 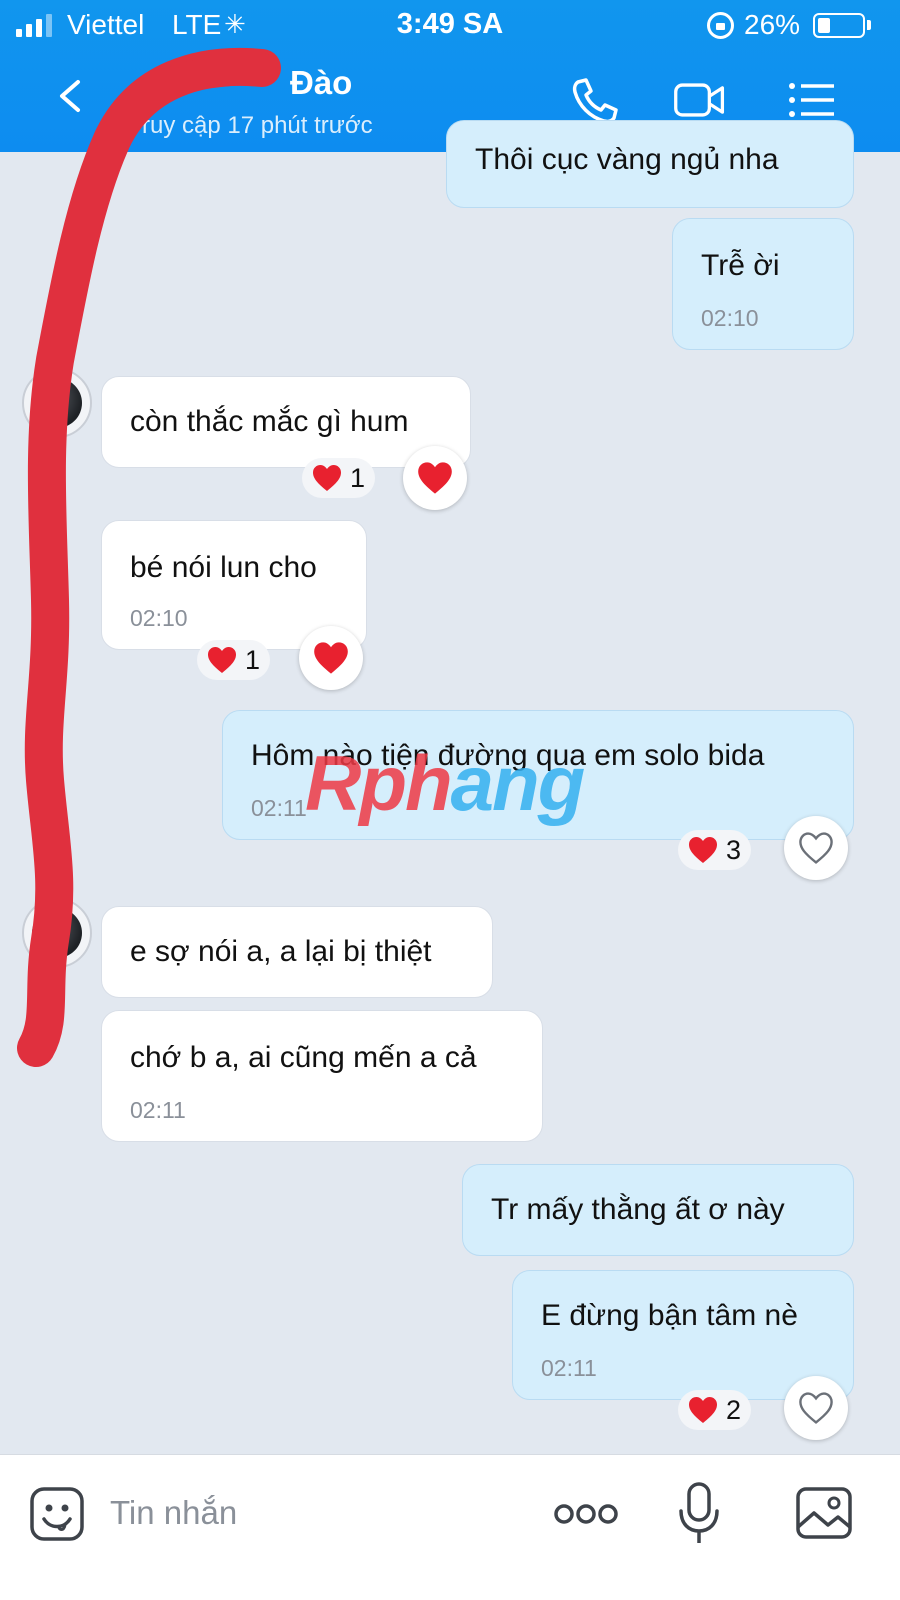 I want to click on menu-list-icon, so click(x=812, y=100).